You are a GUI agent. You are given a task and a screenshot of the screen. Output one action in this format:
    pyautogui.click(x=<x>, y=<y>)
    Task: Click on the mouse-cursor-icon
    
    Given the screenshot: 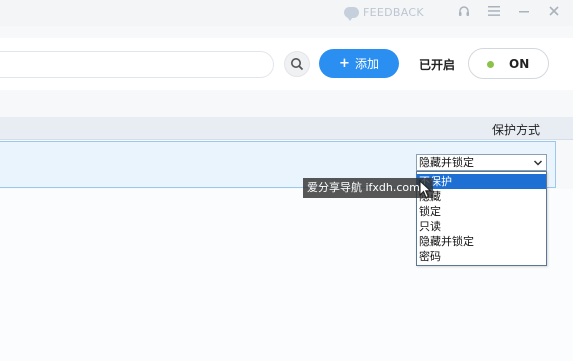 What is the action you would take?
    pyautogui.click(x=425, y=189)
    